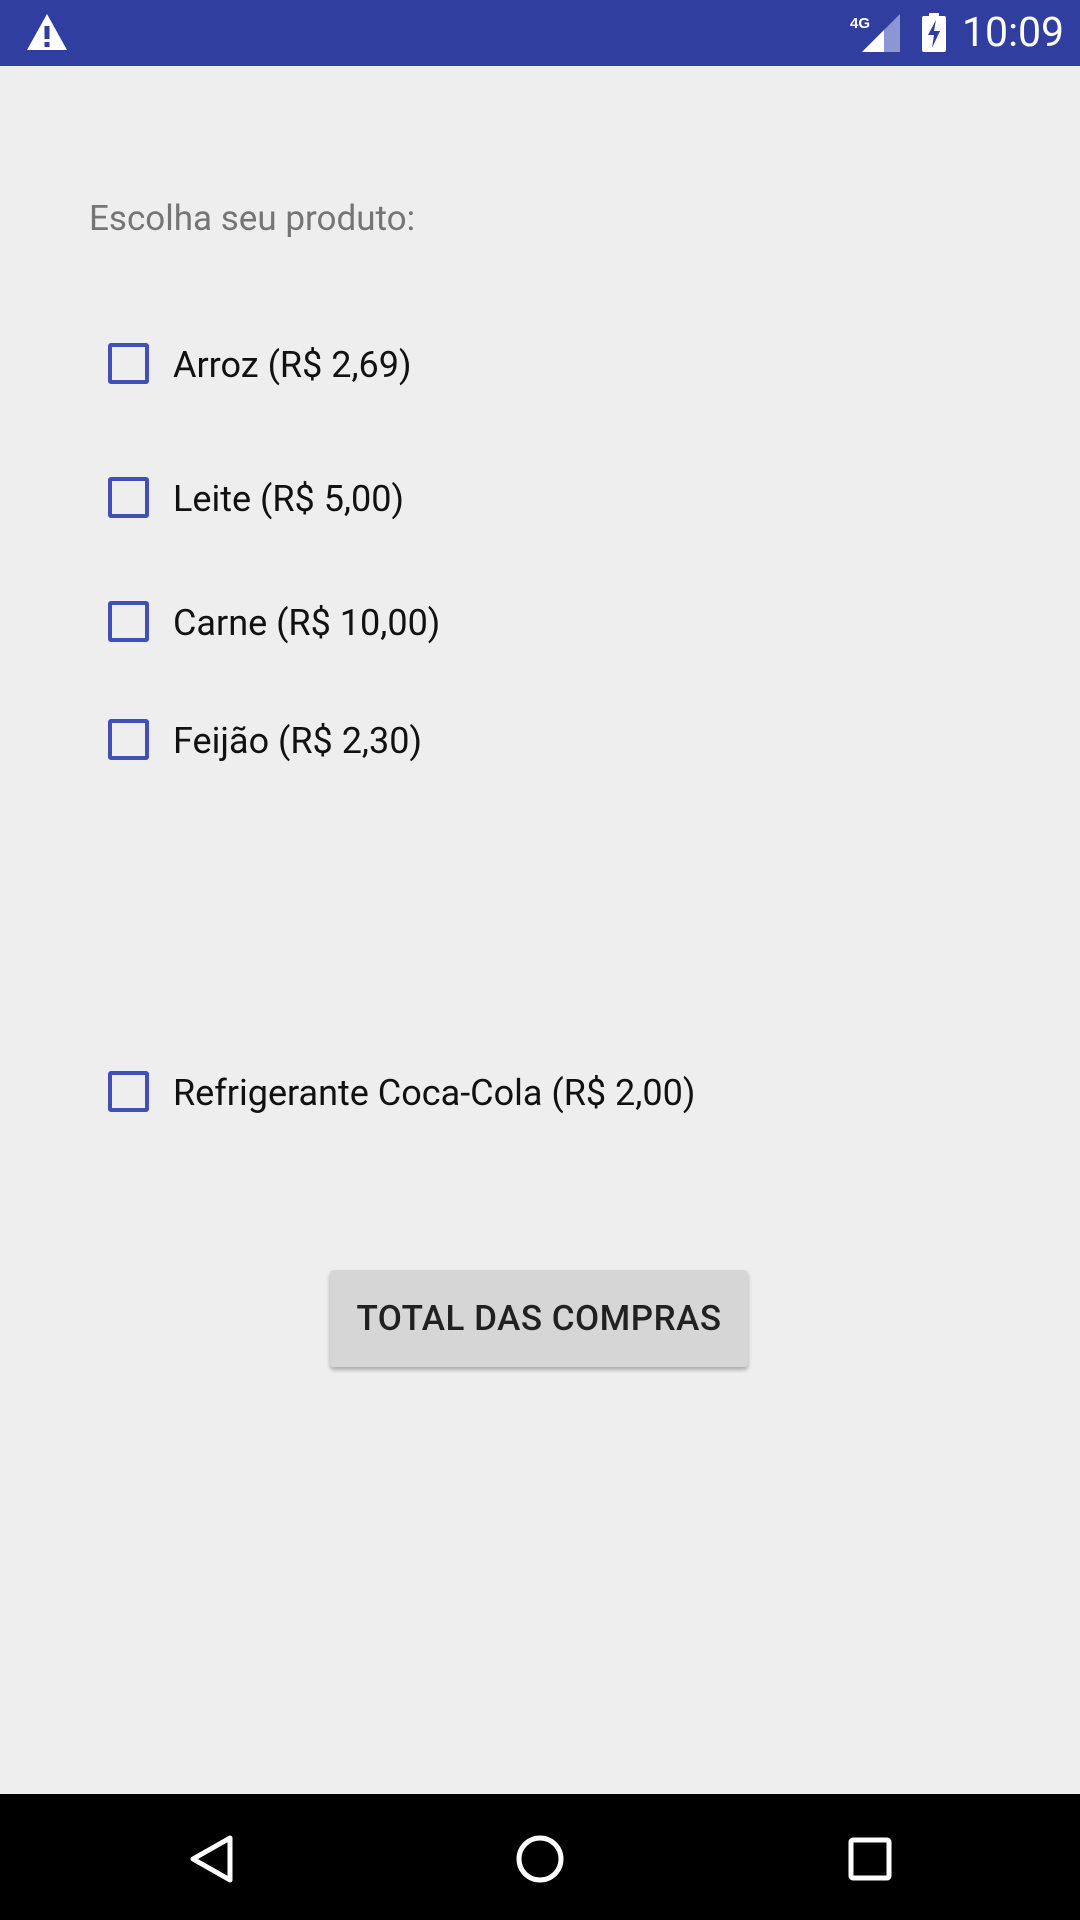  Describe the element at coordinates (292, 365) in the screenshot. I see `product-label: Arroz (R$ 2,69)` at that location.